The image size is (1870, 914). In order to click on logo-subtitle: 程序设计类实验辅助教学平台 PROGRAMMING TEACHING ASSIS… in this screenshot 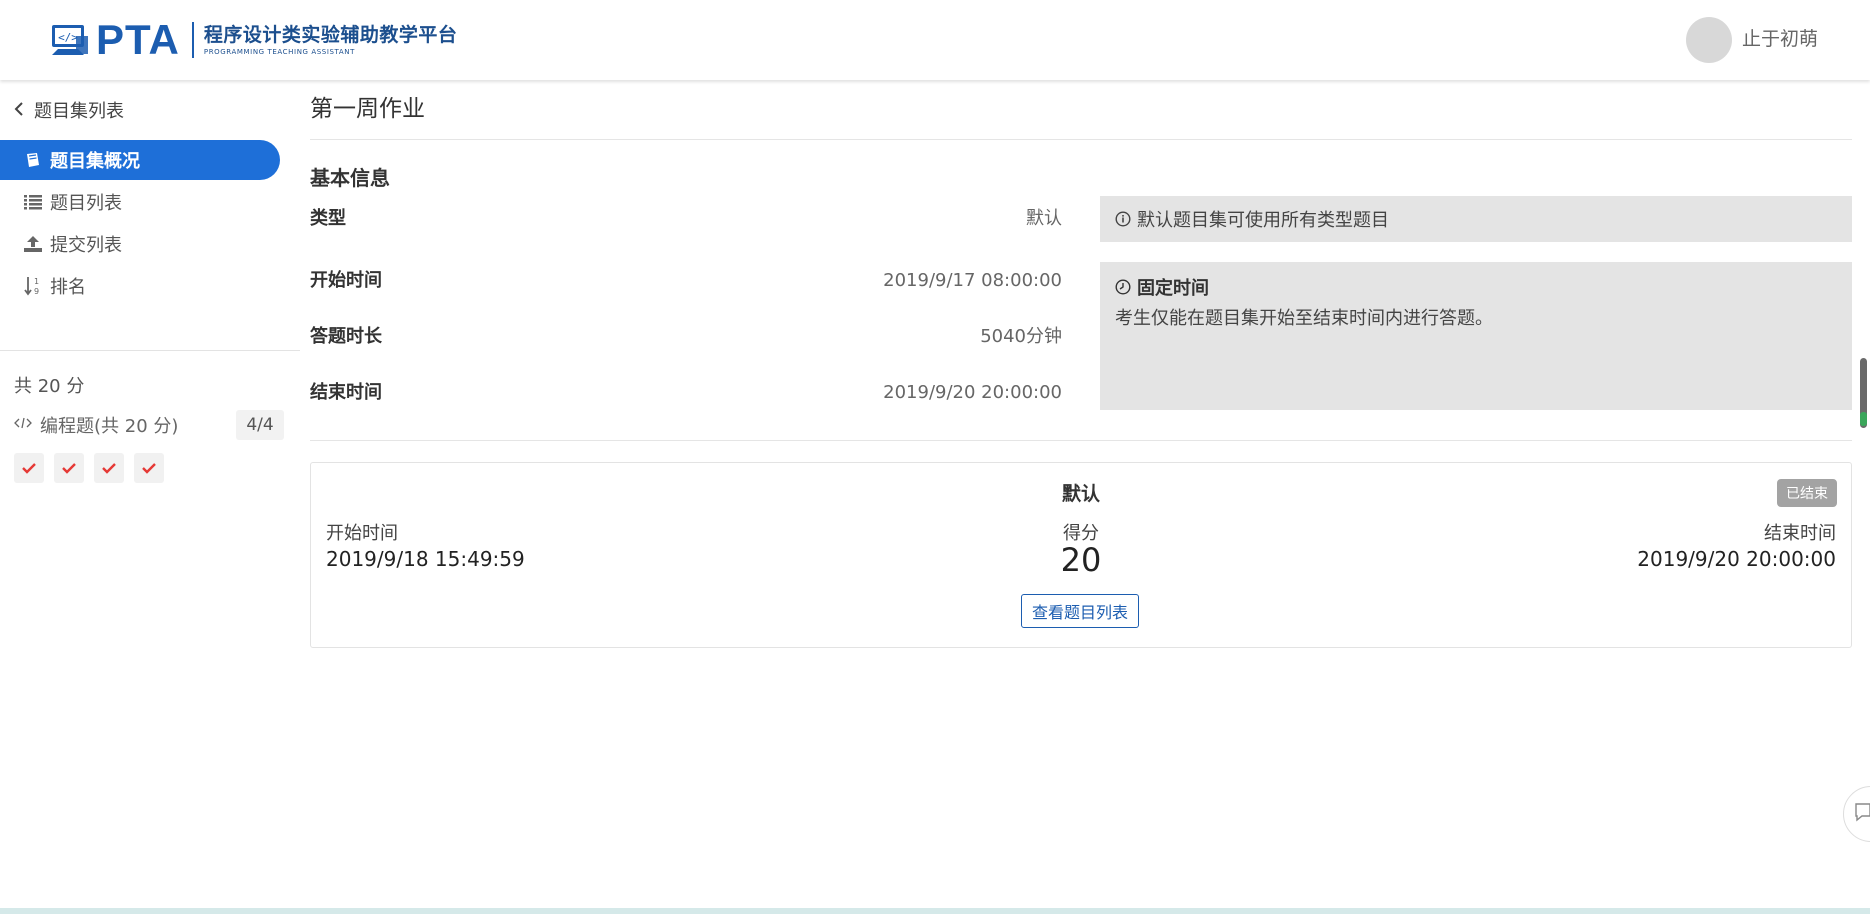, I will do `click(331, 40)`.